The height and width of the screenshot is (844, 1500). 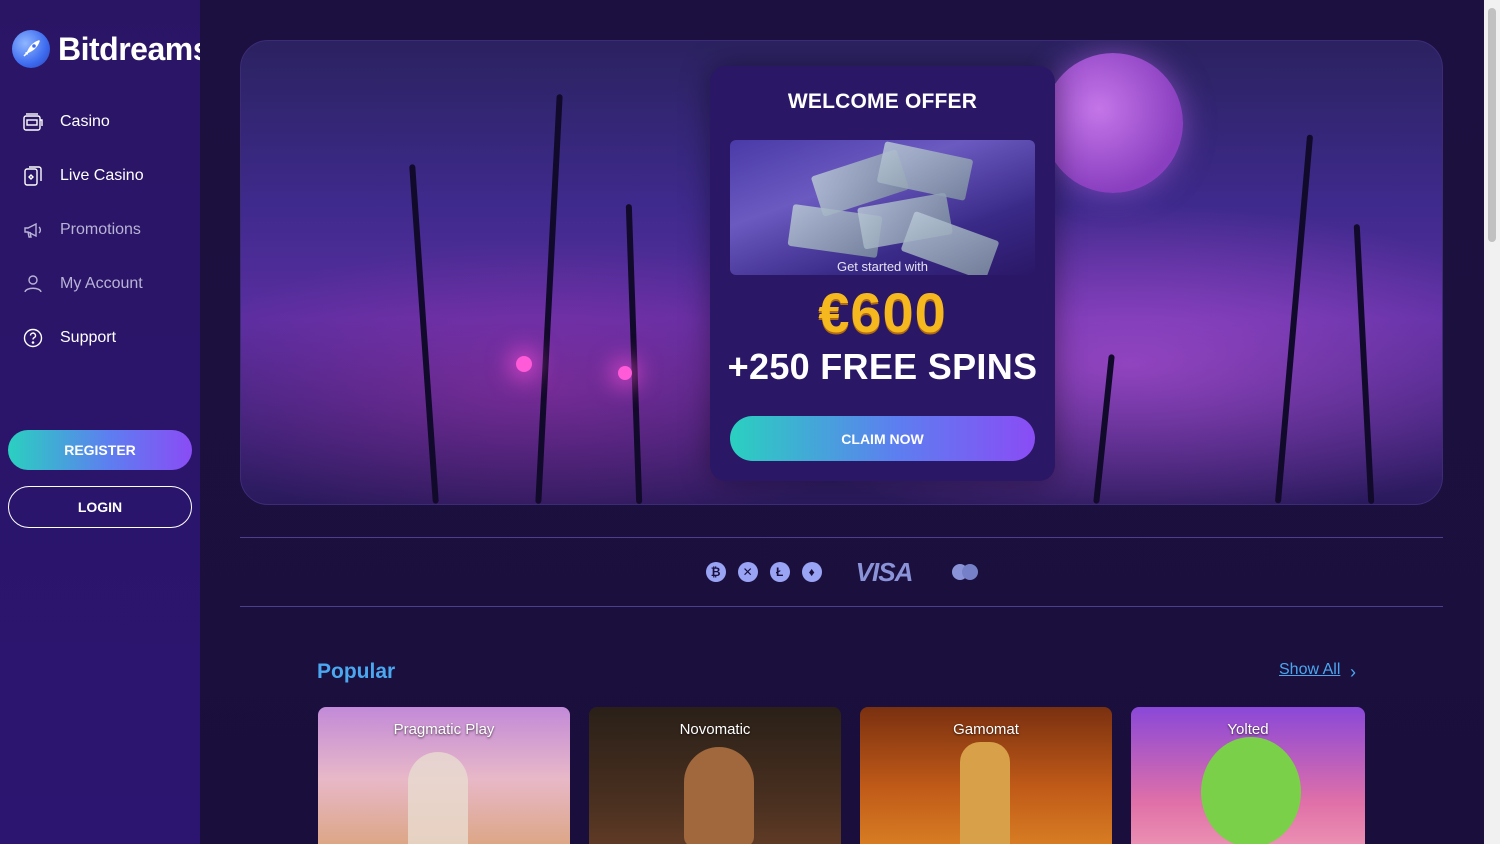 What do you see at coordinates (882, 438) in the screenshot?
I see `claim-now-button: CLAIM NOW` at bounding box center [882, 438].